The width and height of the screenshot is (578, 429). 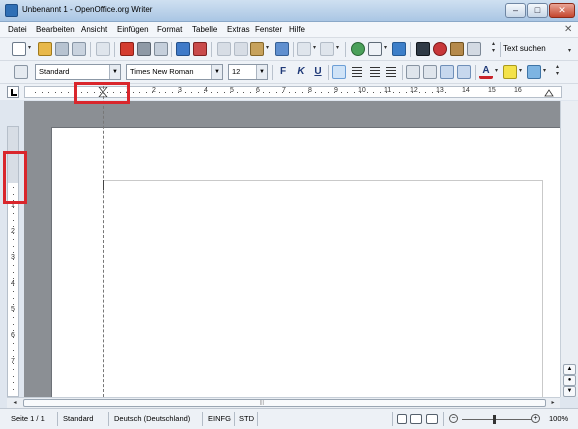 I want to click on multi-page-view-icon, so click(x=416, y=419).